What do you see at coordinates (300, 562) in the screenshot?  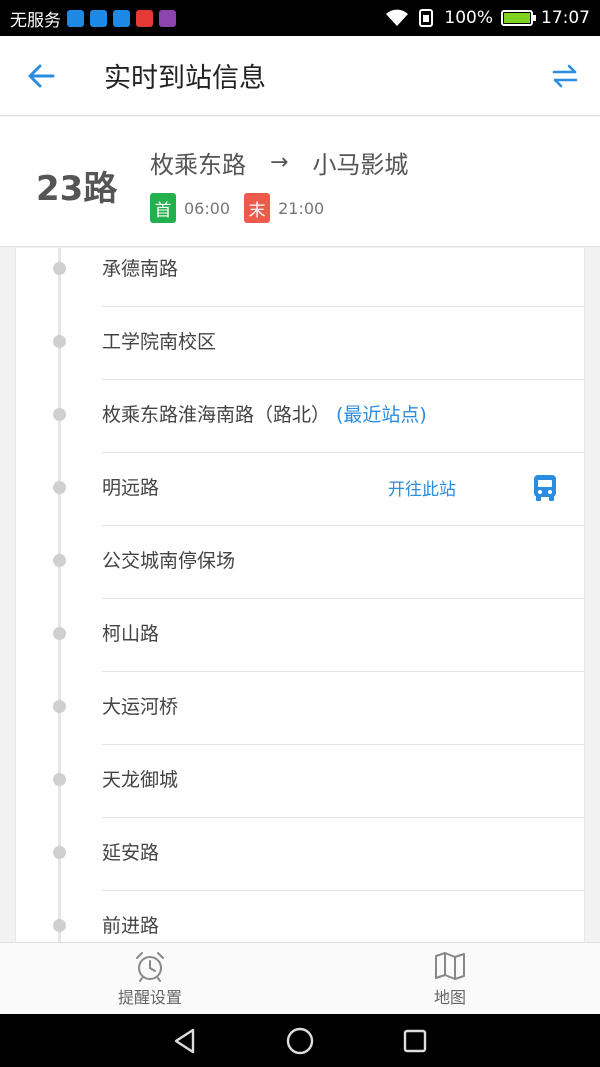 I see `list-item: 公交城南停保场` at bounding box center [300, 562].